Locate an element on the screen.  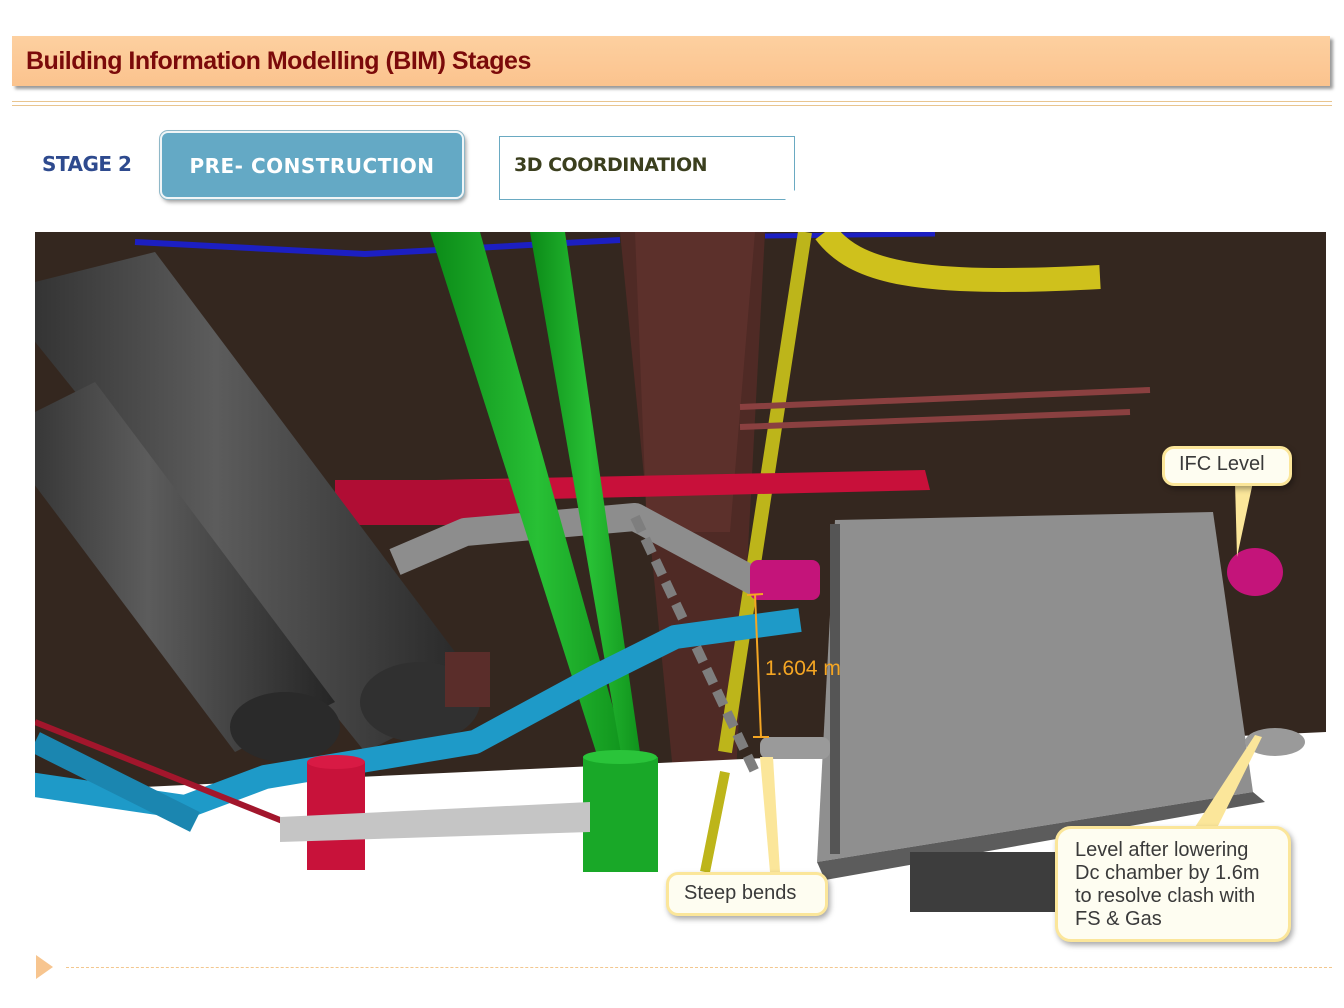
stage-label: STAGE 2 is located at coordinates (87, 164).